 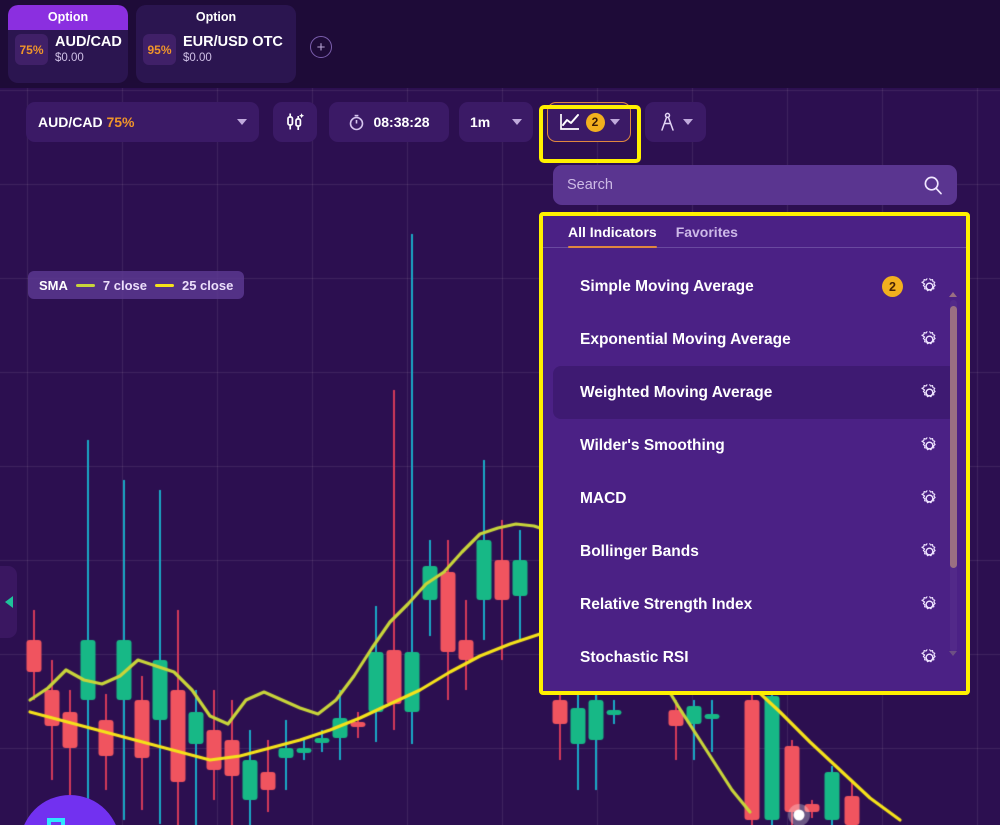 I want to click on tab-favorites: Favorites, so click(x=707, y=235).